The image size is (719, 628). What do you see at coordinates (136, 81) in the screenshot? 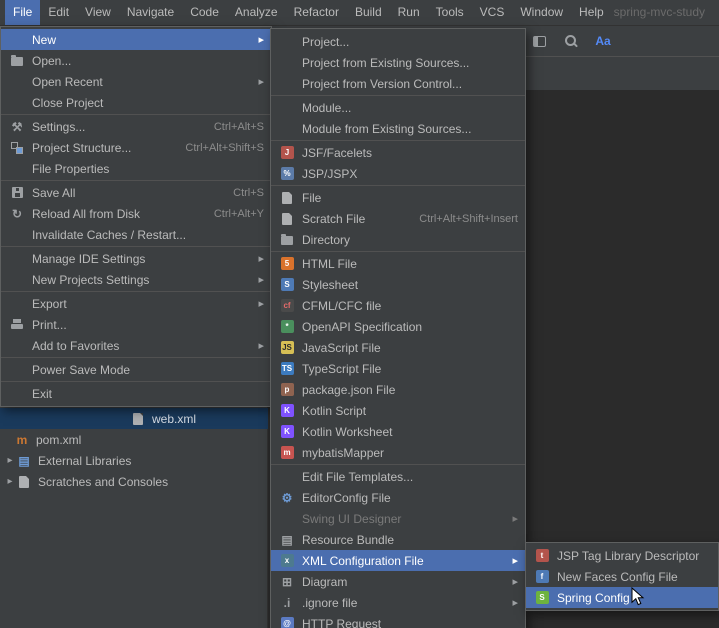
I see `menu-item-open-recent: Open Recent ▸` at bounding box center [136, 81].